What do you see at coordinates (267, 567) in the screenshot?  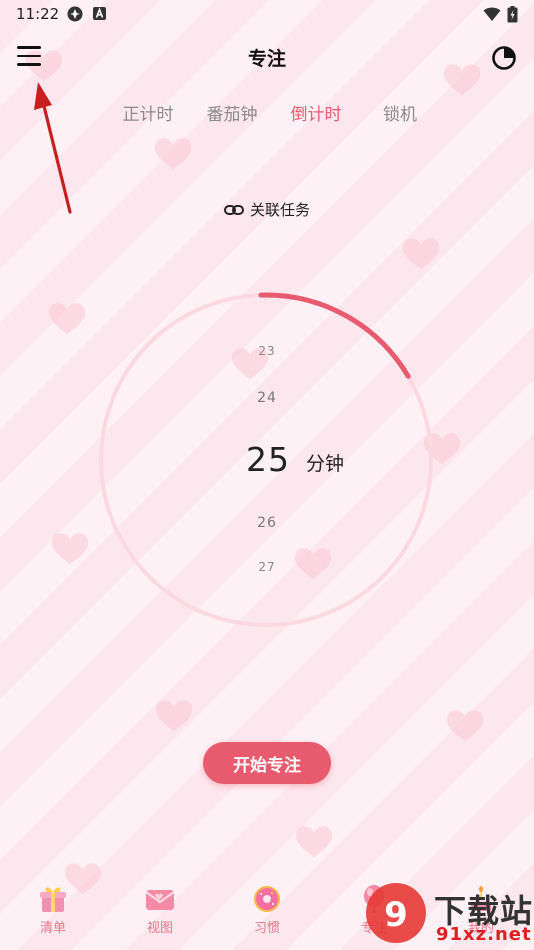 I see `picker-value: 27` at bounding box center [267, 567].